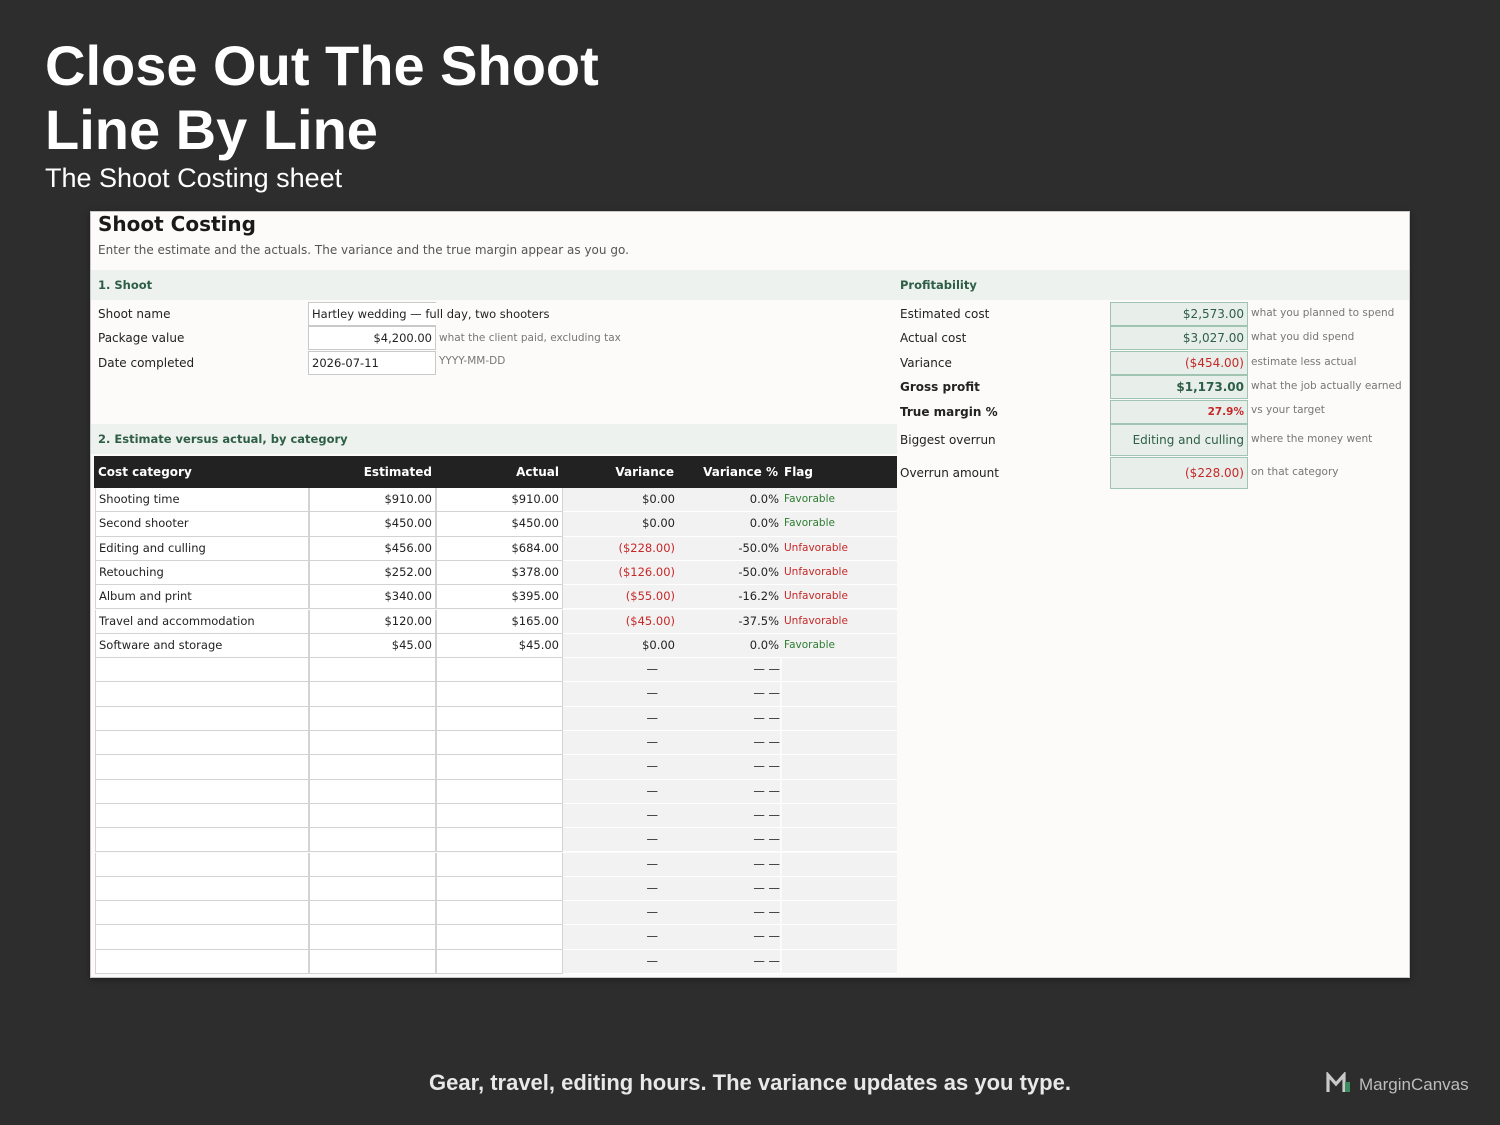  I want to click on profit-label-actual-cost: Actual cost, so click(933, 338).